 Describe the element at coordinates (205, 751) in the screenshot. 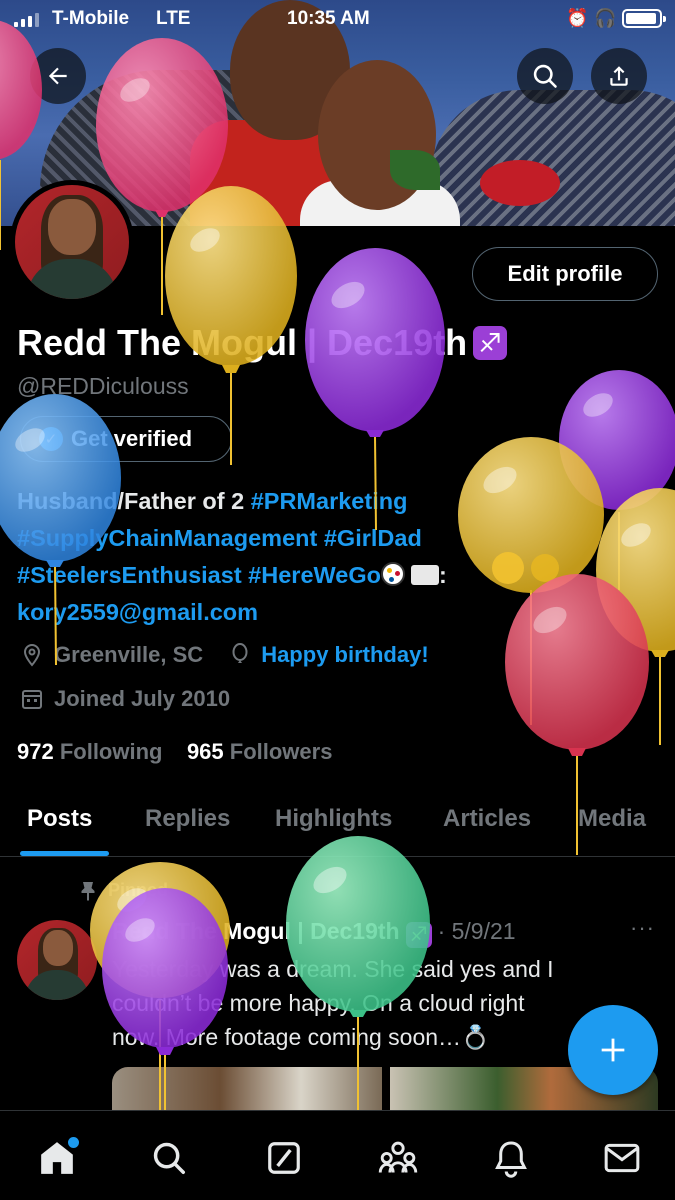

I see `followers-count: 965` at that location.